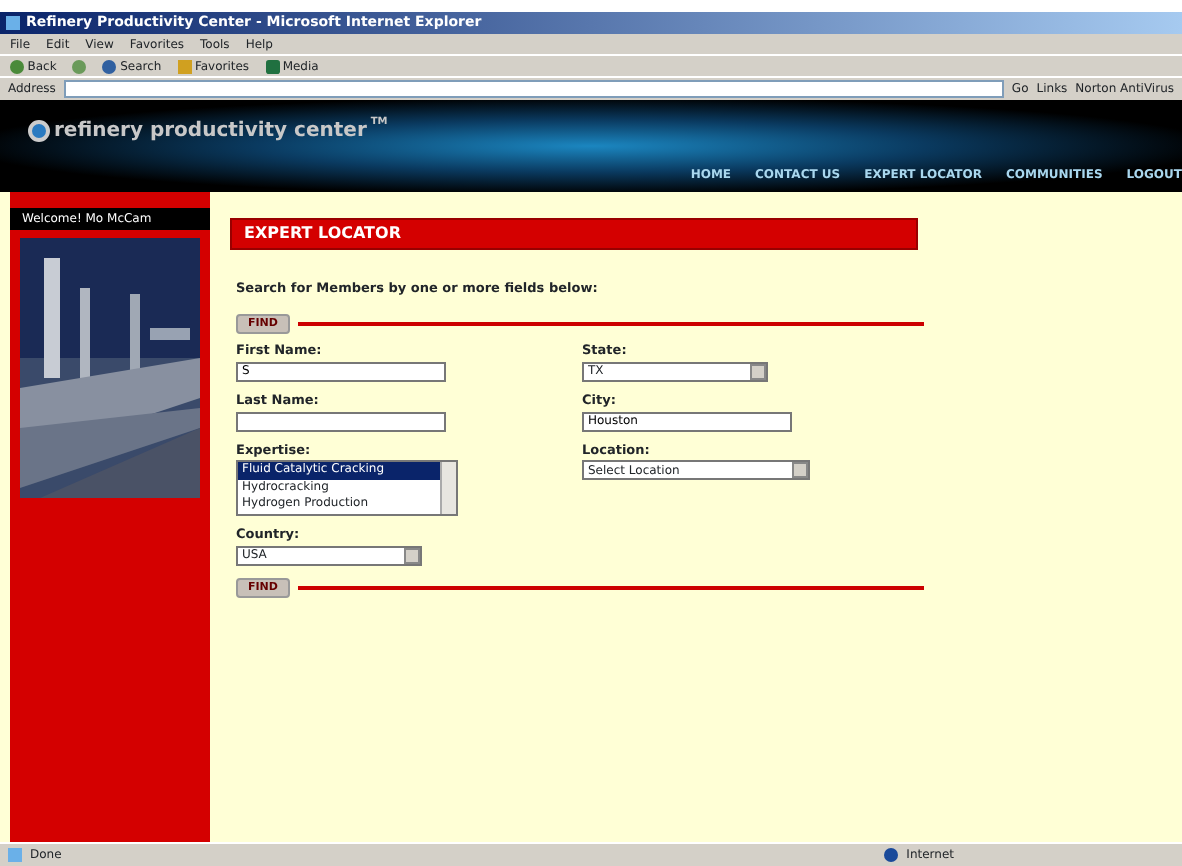 This screenshot has width=1182, height=866. Describe the element at coordinates (341, 421) in the screenshot. I see `text-field` at that location.